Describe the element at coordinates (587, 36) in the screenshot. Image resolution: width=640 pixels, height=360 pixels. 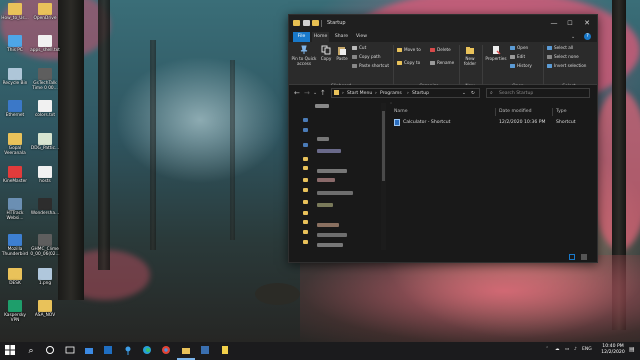
I see `help-icon: ?` at that location.